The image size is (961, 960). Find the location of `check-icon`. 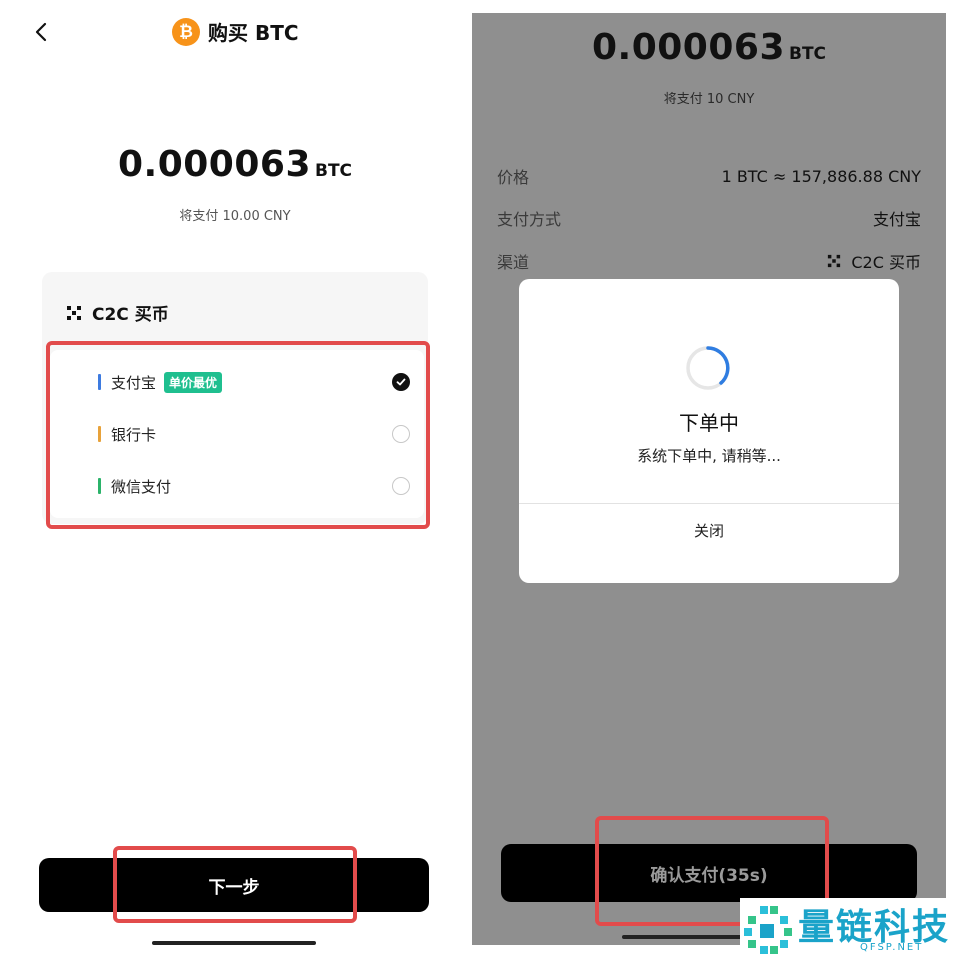

check-icon is located at coordinates (401, 382).